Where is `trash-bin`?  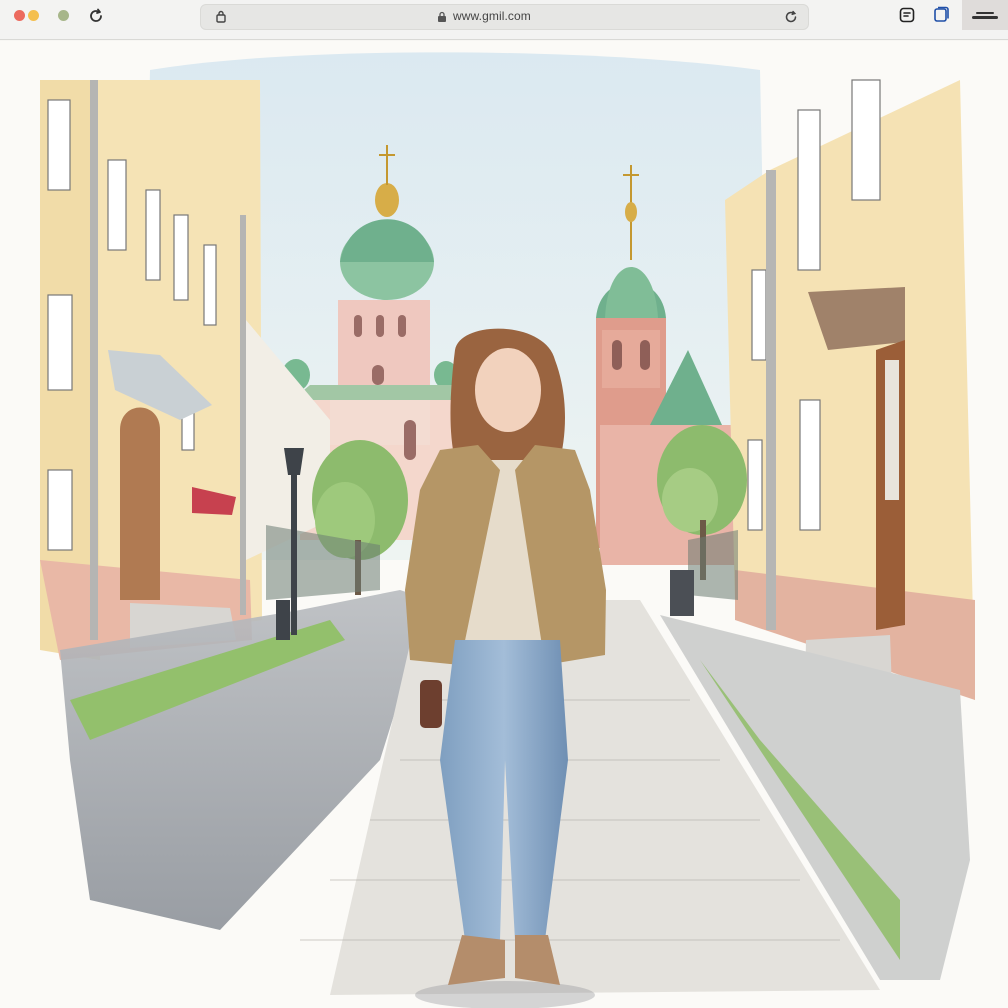 trash-bin is located at coordinates (682, 593).